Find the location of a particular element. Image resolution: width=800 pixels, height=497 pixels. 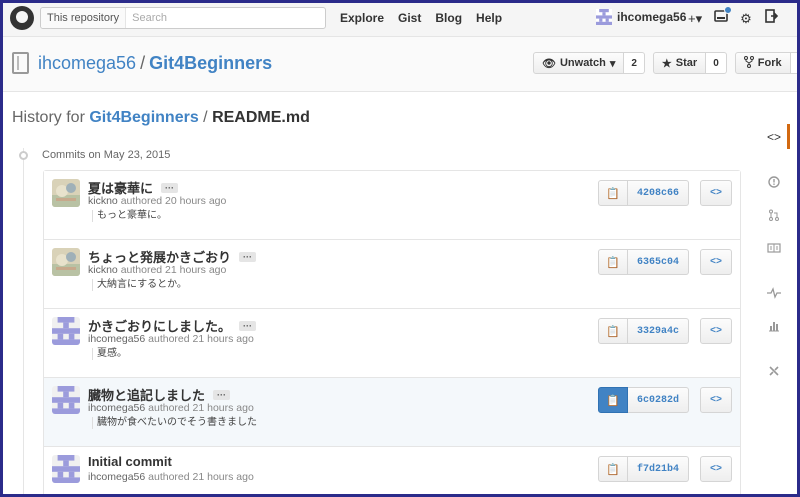

unwatch-button: 👁 Unwatch ▾ is located at coordinates (579, 63).